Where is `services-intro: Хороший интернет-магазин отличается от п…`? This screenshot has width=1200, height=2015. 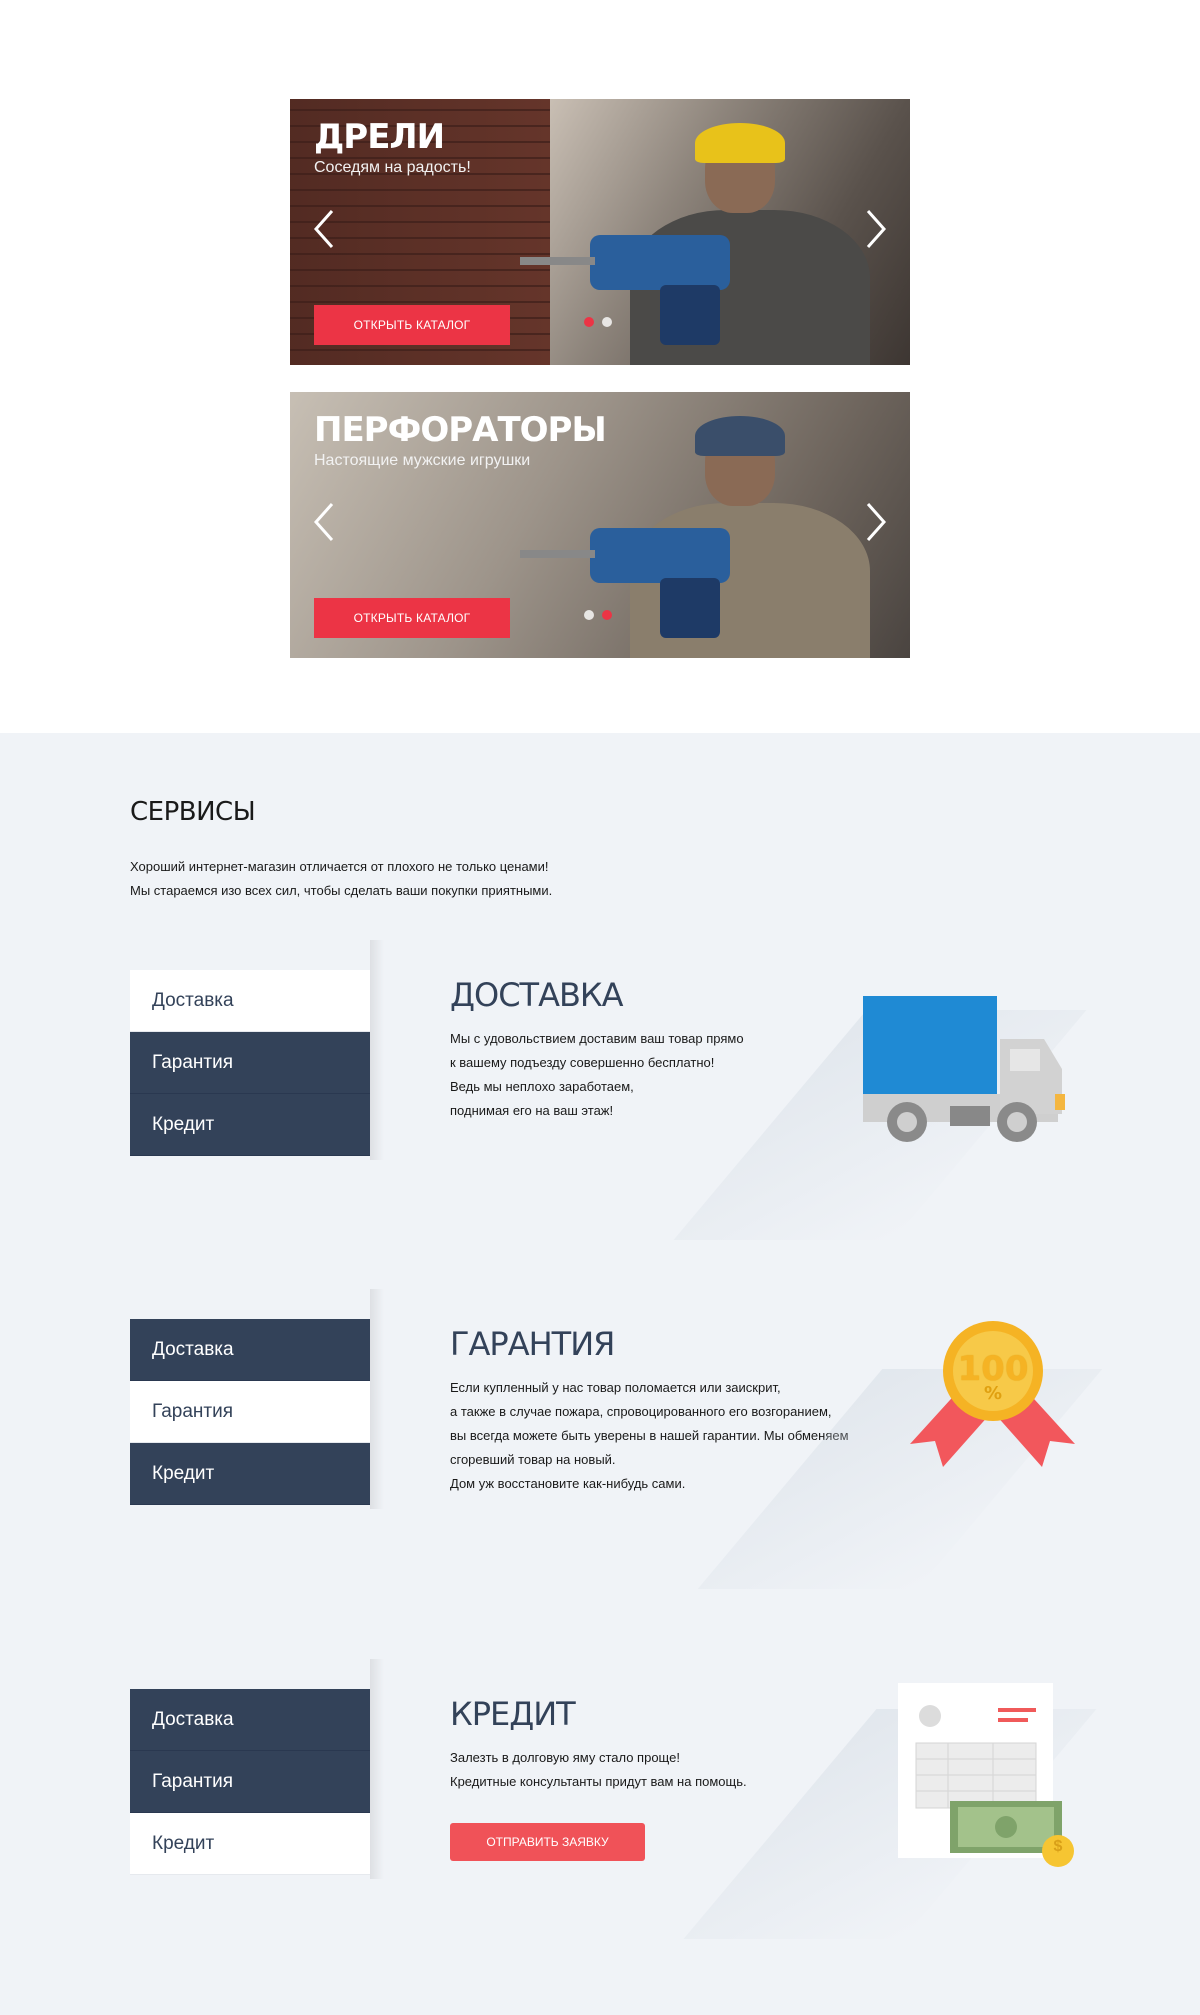 services-intro: Хороший интернет-магазин отличается от п… is located at coordinates (341, 879).